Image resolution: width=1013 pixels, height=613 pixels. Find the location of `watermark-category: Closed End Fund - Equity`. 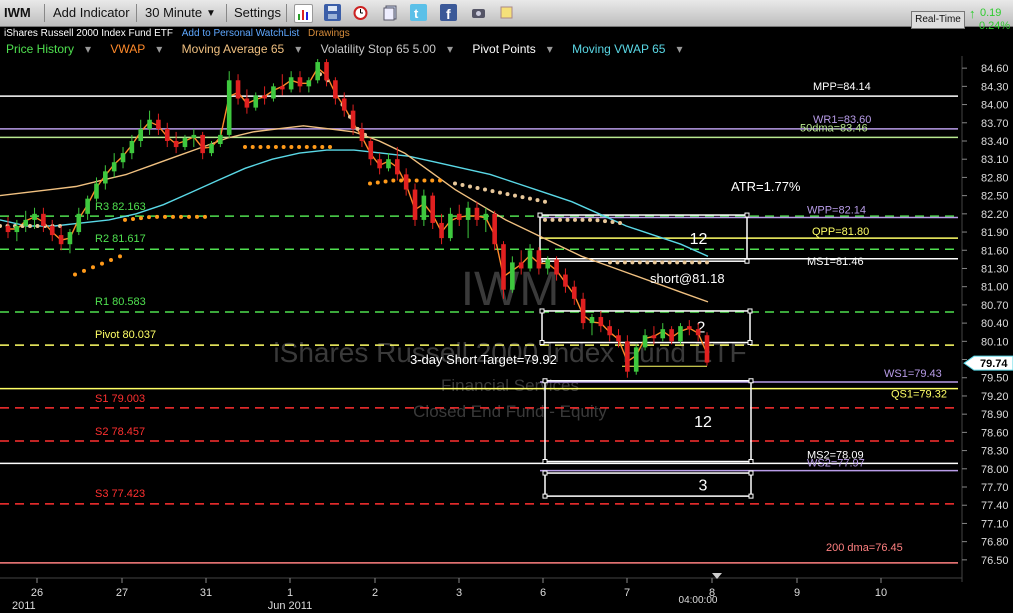

watermark-category: Closed End Fund - Equity is located at coordinates (510, 411).